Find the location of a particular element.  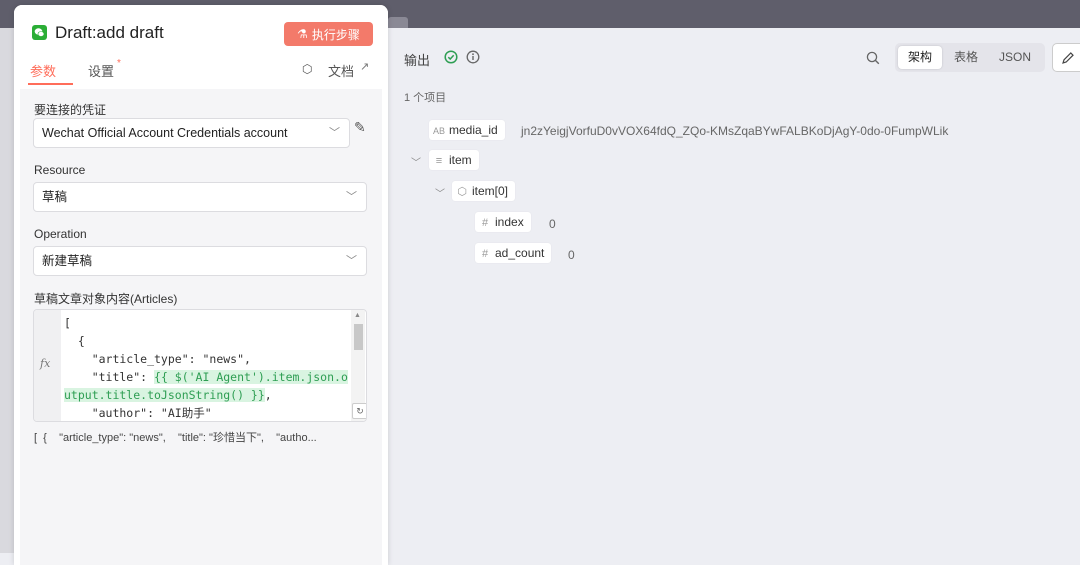

resource-select: 草稿 ﹀ is located at coordinates (200, 197).